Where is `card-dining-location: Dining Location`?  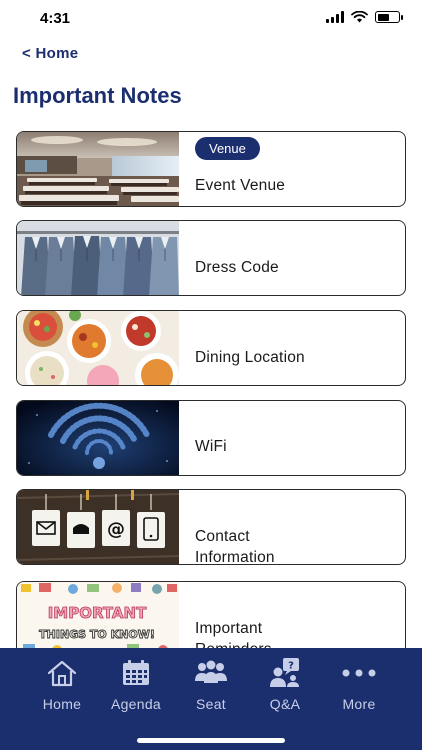 card-dining-location: Dining Location is located at coordinates (211, 348).